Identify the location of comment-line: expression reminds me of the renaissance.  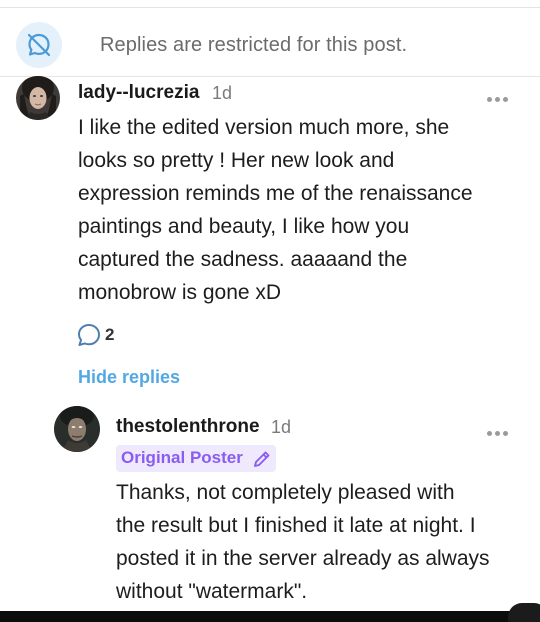
(275, 193).